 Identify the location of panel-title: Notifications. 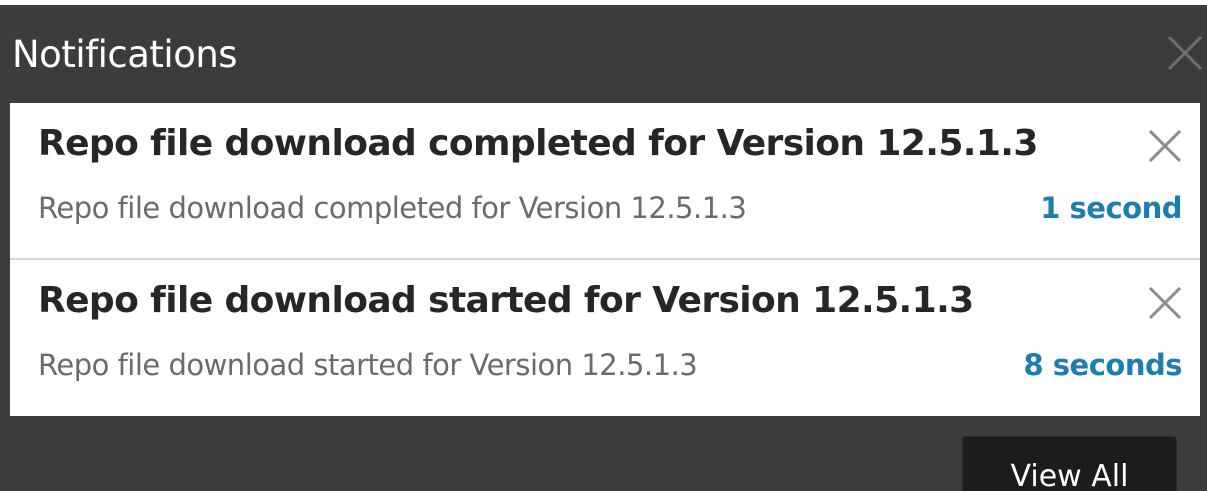
(125, 54).